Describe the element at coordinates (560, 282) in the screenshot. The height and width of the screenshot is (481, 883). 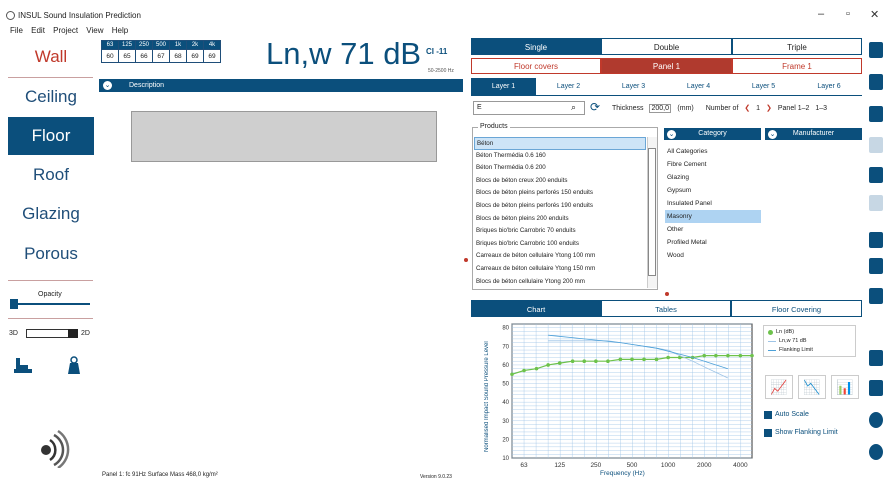
I see `list-item: Blocs de béton cellulaire Ytong 200 mm` at that location.